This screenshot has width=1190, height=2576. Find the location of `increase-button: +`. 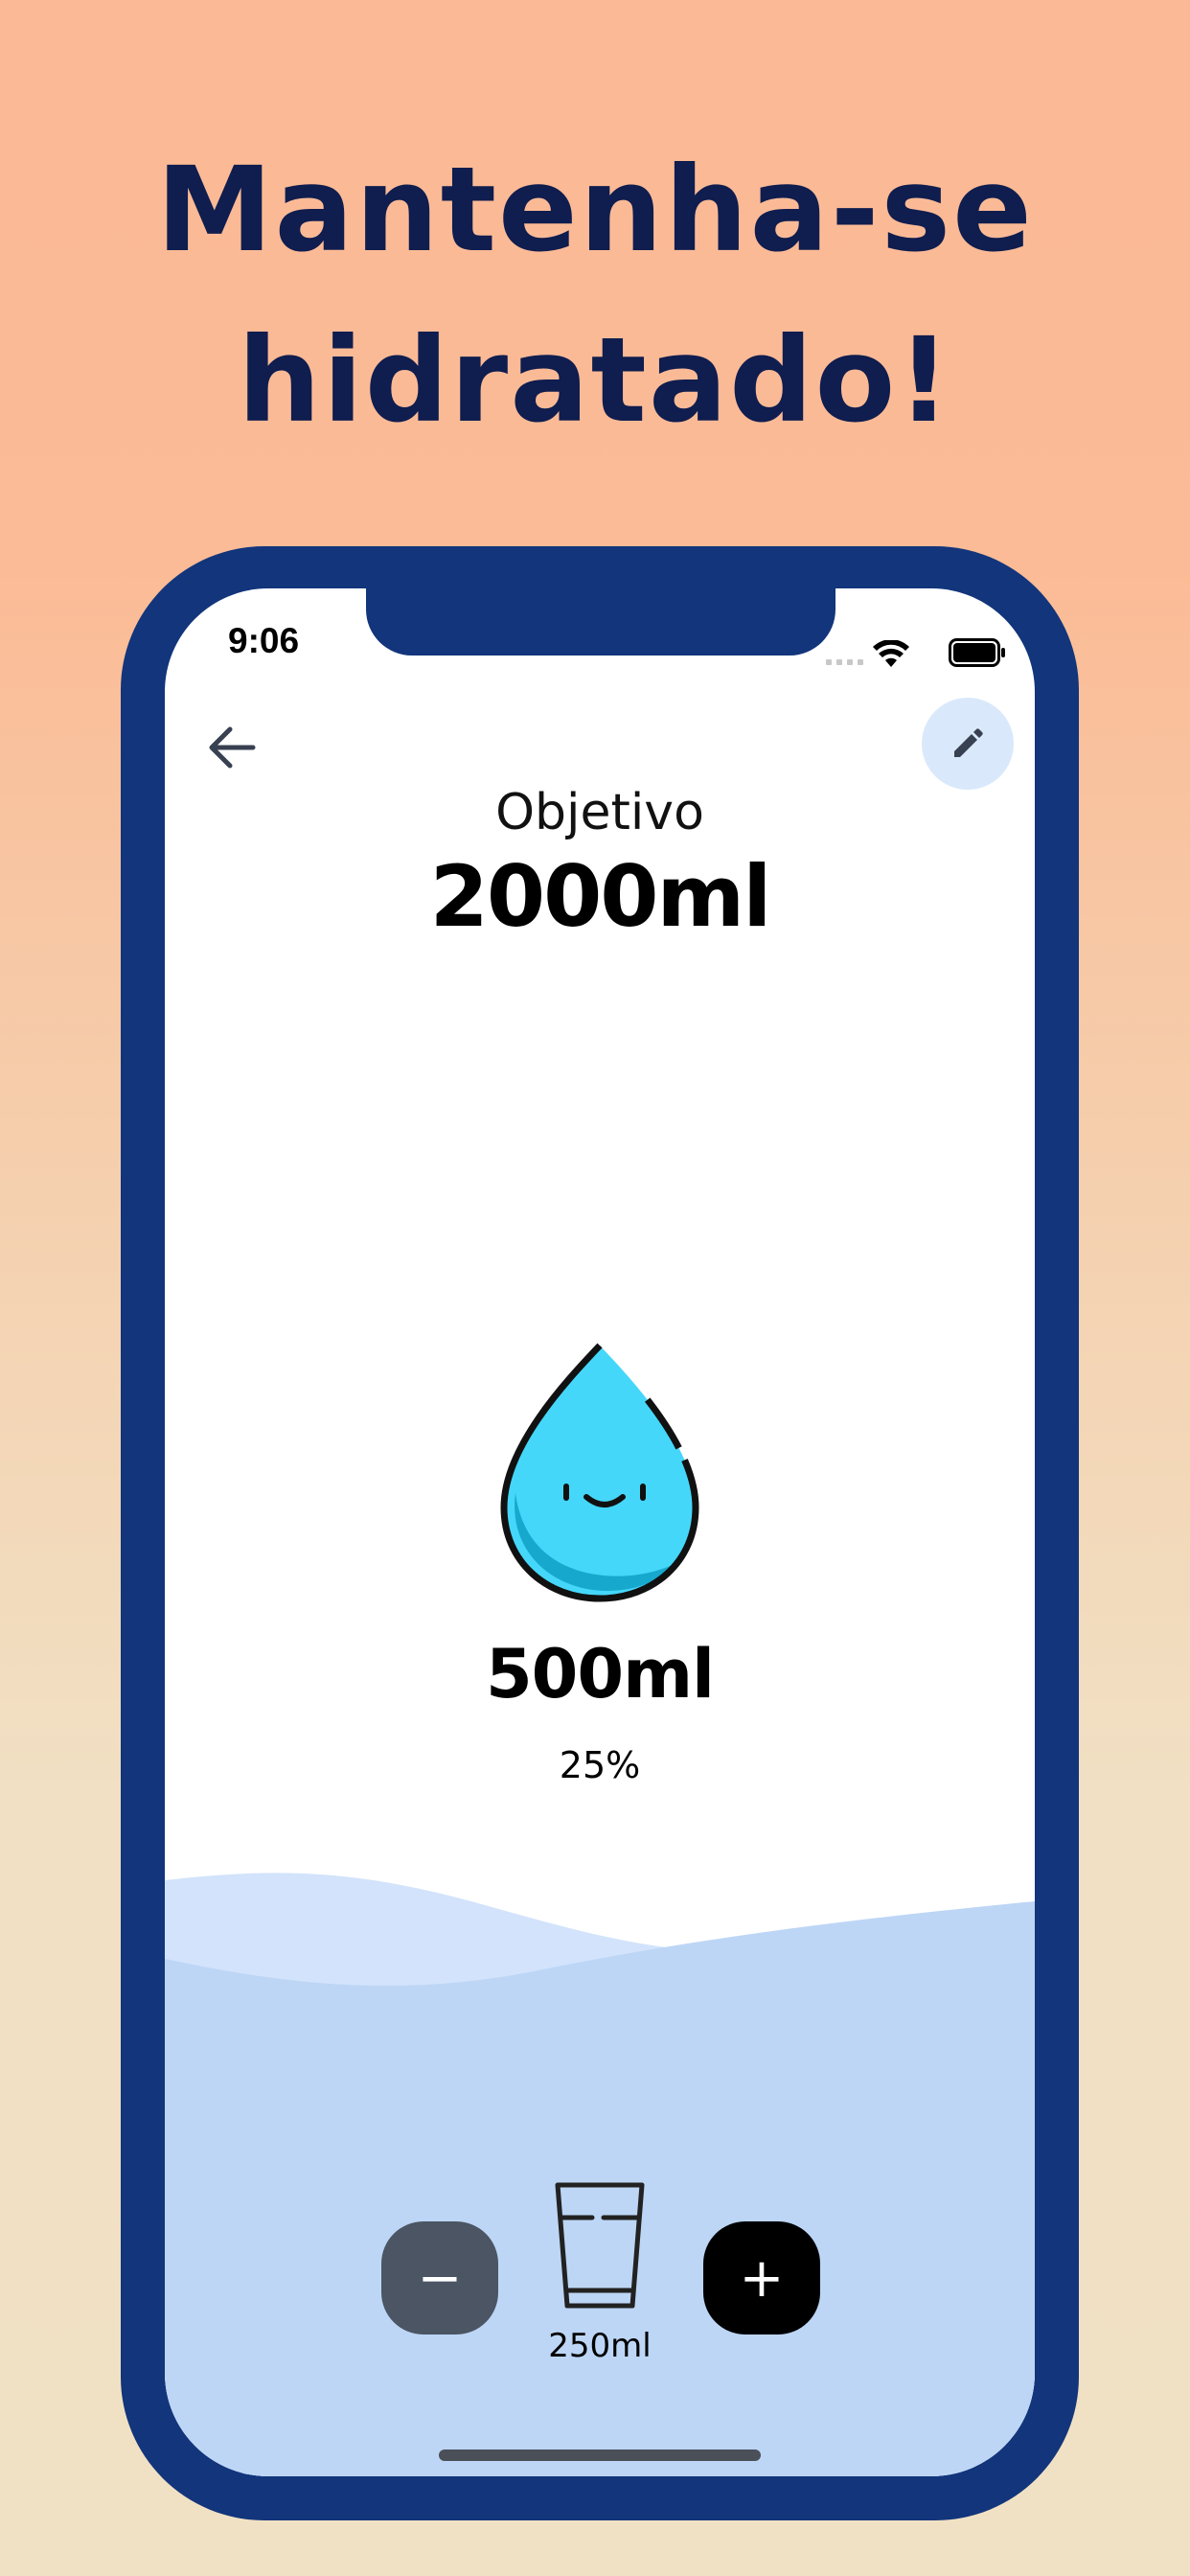

increase-button: + is located at coordinates (762, 2277).